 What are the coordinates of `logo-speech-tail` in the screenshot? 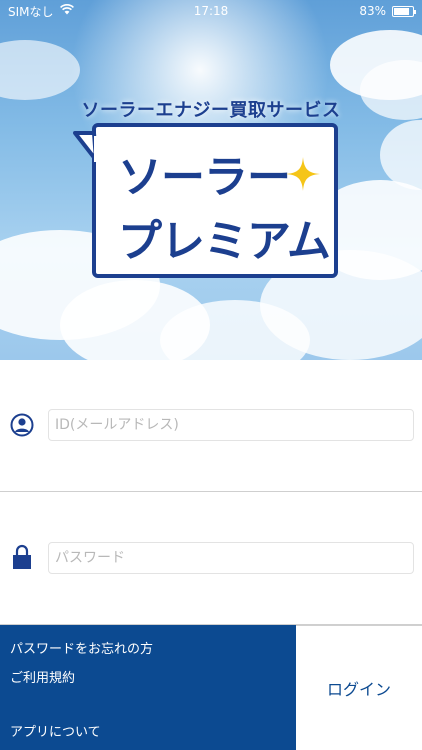 It's located at (90, 146).